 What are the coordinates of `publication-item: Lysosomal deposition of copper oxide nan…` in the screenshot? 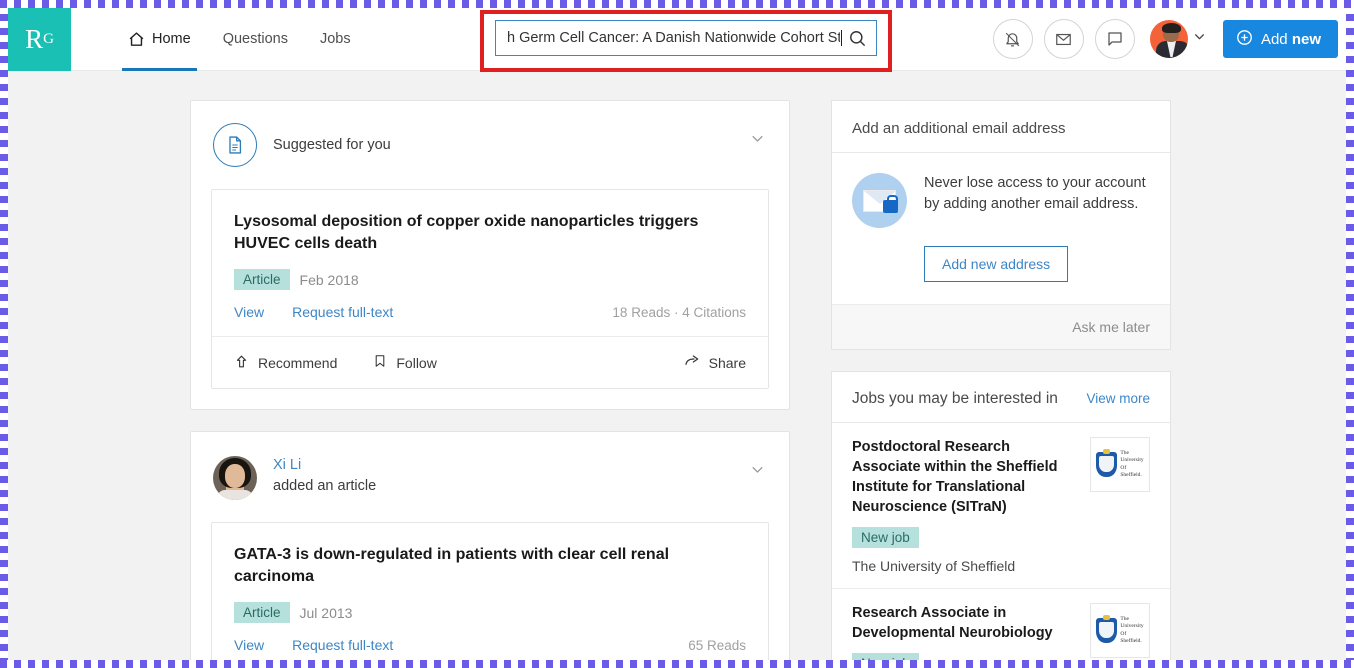 It's located at (490, 289).